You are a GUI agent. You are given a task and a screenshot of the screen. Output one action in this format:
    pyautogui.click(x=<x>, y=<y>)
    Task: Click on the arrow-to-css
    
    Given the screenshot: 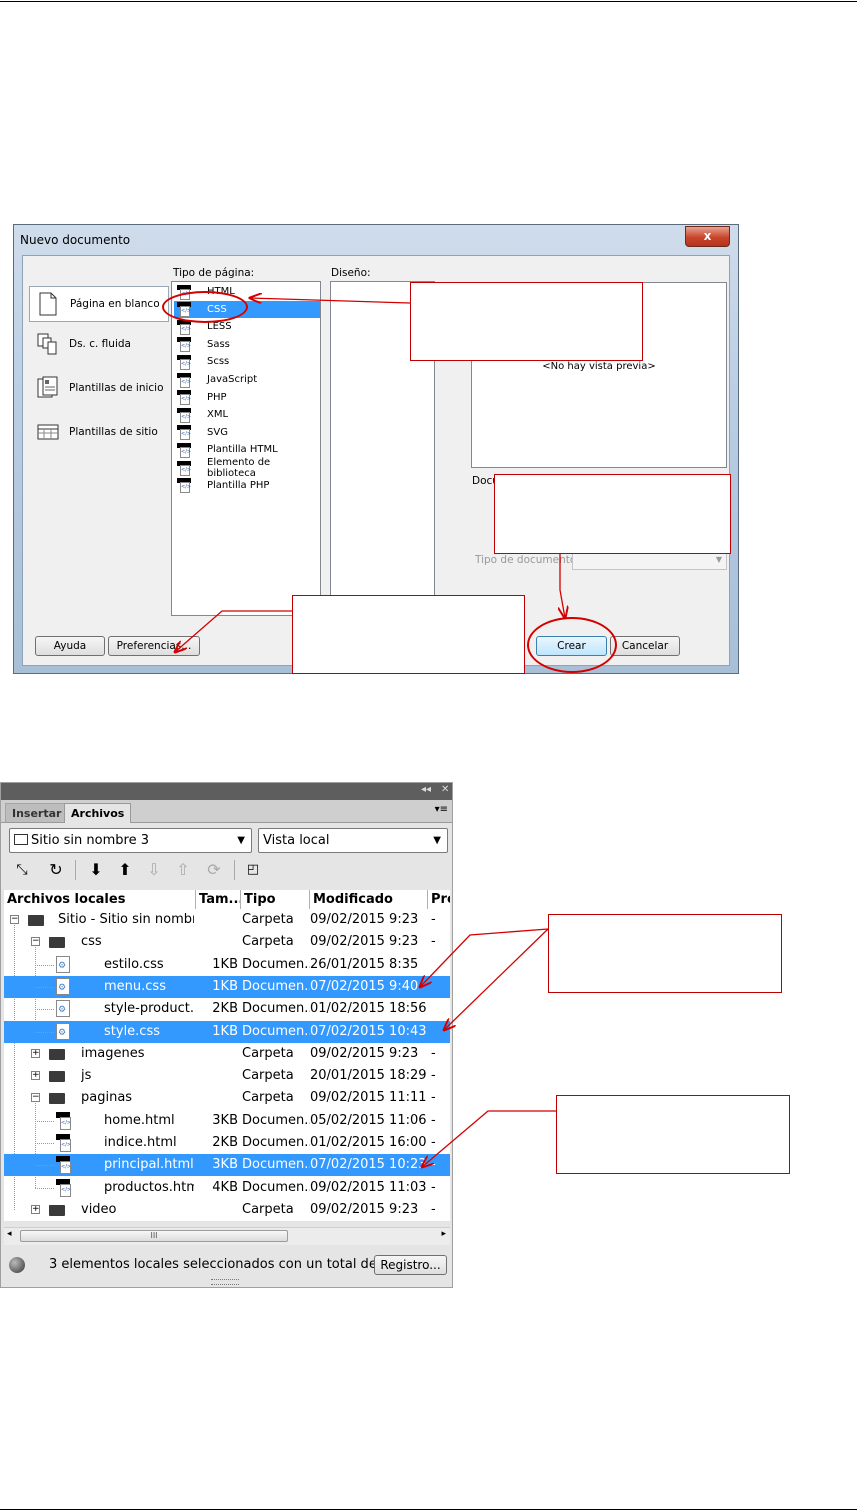 What is the action you would take?
    pyautogui.click(x=330, y=301)
    